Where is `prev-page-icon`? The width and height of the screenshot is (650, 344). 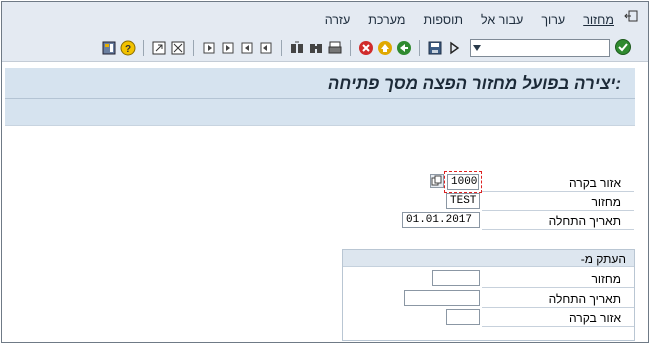 prev-page-icon is located at coordinates (247, 48).